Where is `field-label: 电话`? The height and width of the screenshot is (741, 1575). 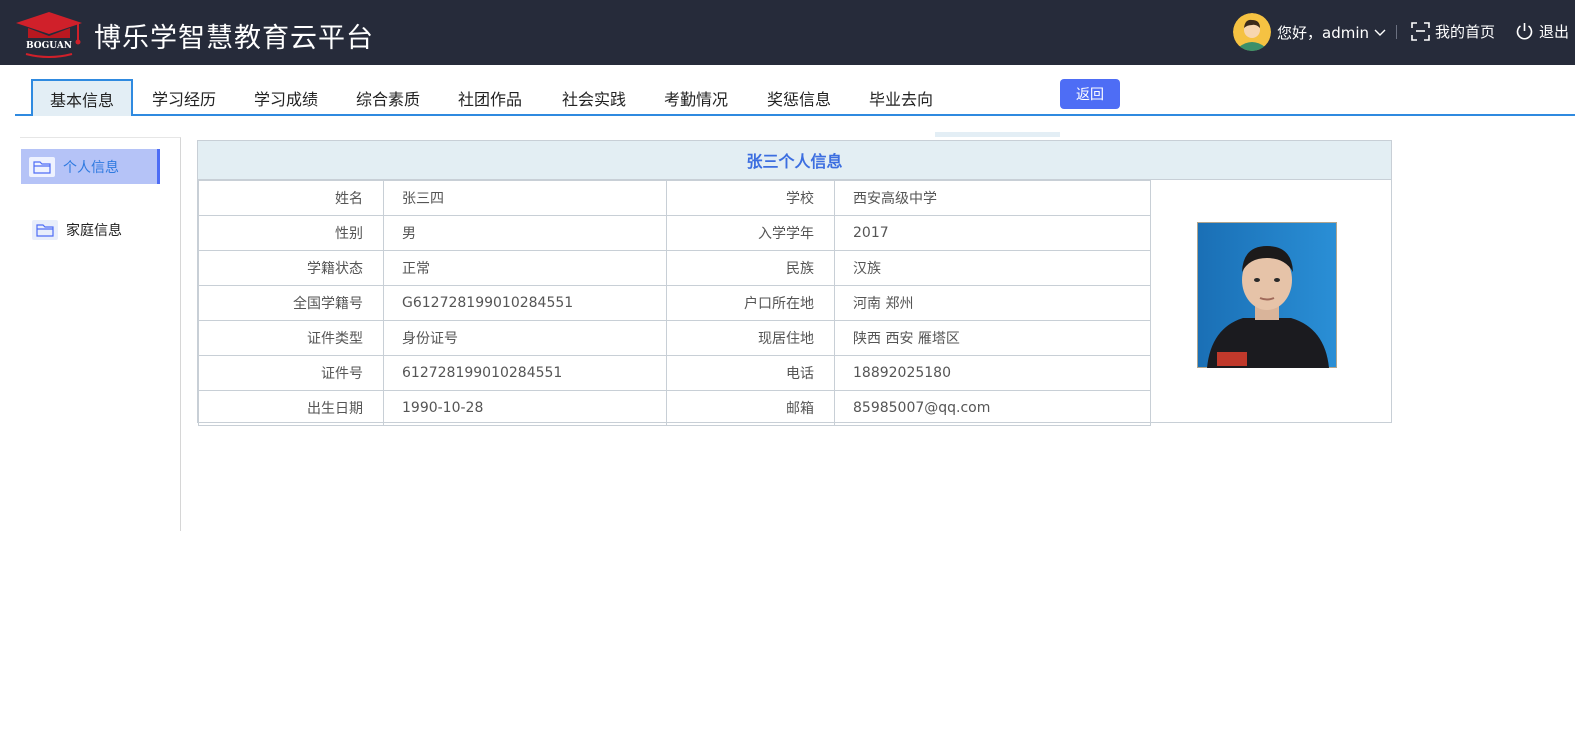
field-label: 电话 is located at coordinates (750, 373).